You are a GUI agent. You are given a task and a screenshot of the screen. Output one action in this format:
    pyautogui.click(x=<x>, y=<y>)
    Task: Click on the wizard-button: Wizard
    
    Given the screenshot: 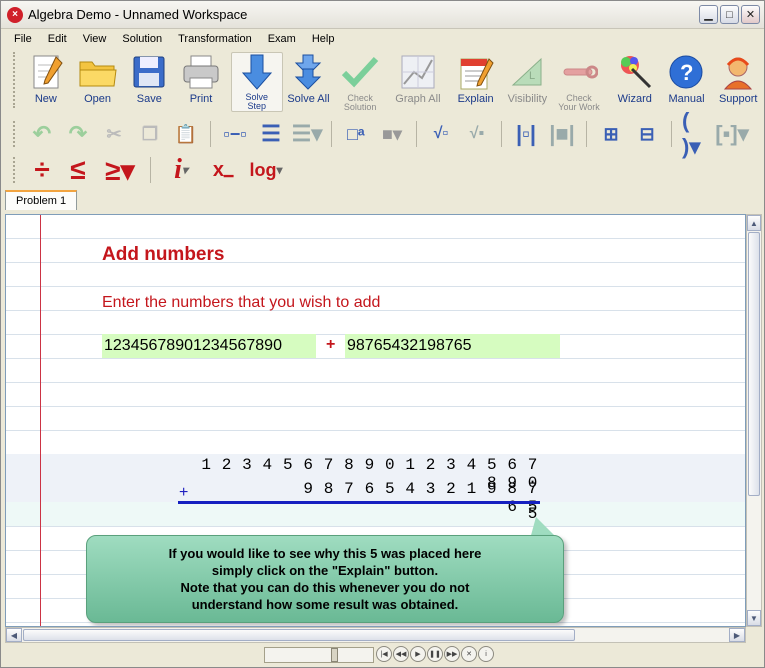 What is the action you would take?
    pyautogui.click(x=635, y=78)
    